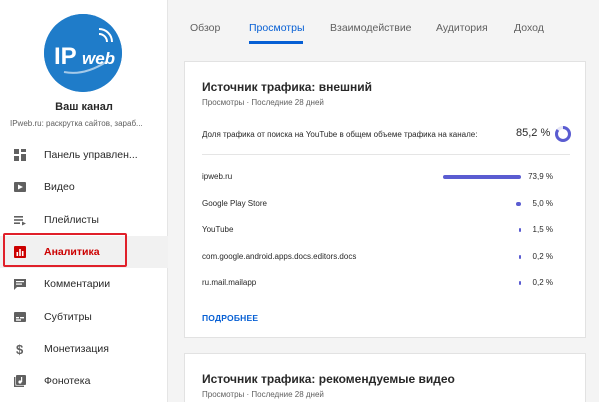  Describe the element at coordinates (386, 154) in the screenshot. I see `divider` at that location.